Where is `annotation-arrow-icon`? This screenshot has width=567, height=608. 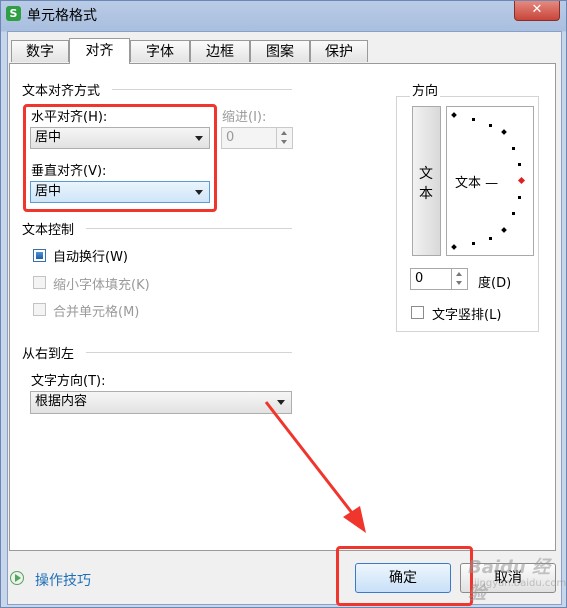 annotation-arrow-icon is located at coordinates (315, 467).